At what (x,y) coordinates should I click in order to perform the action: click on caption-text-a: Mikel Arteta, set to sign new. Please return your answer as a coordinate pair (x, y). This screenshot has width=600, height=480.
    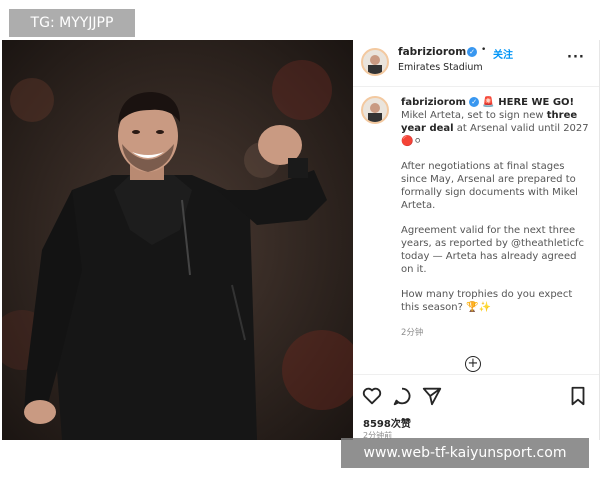
    Looking at the image, I should click on (472, 115).